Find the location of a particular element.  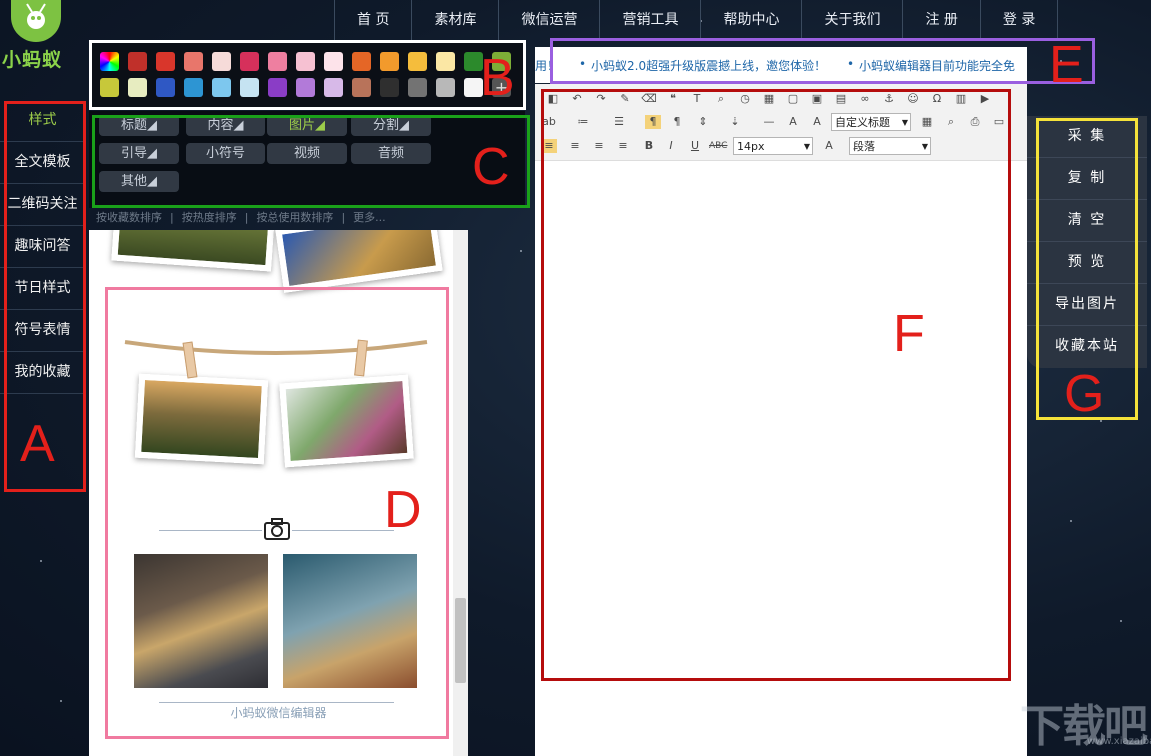

annotation-label-d: D is located at coordinates (403, 510).